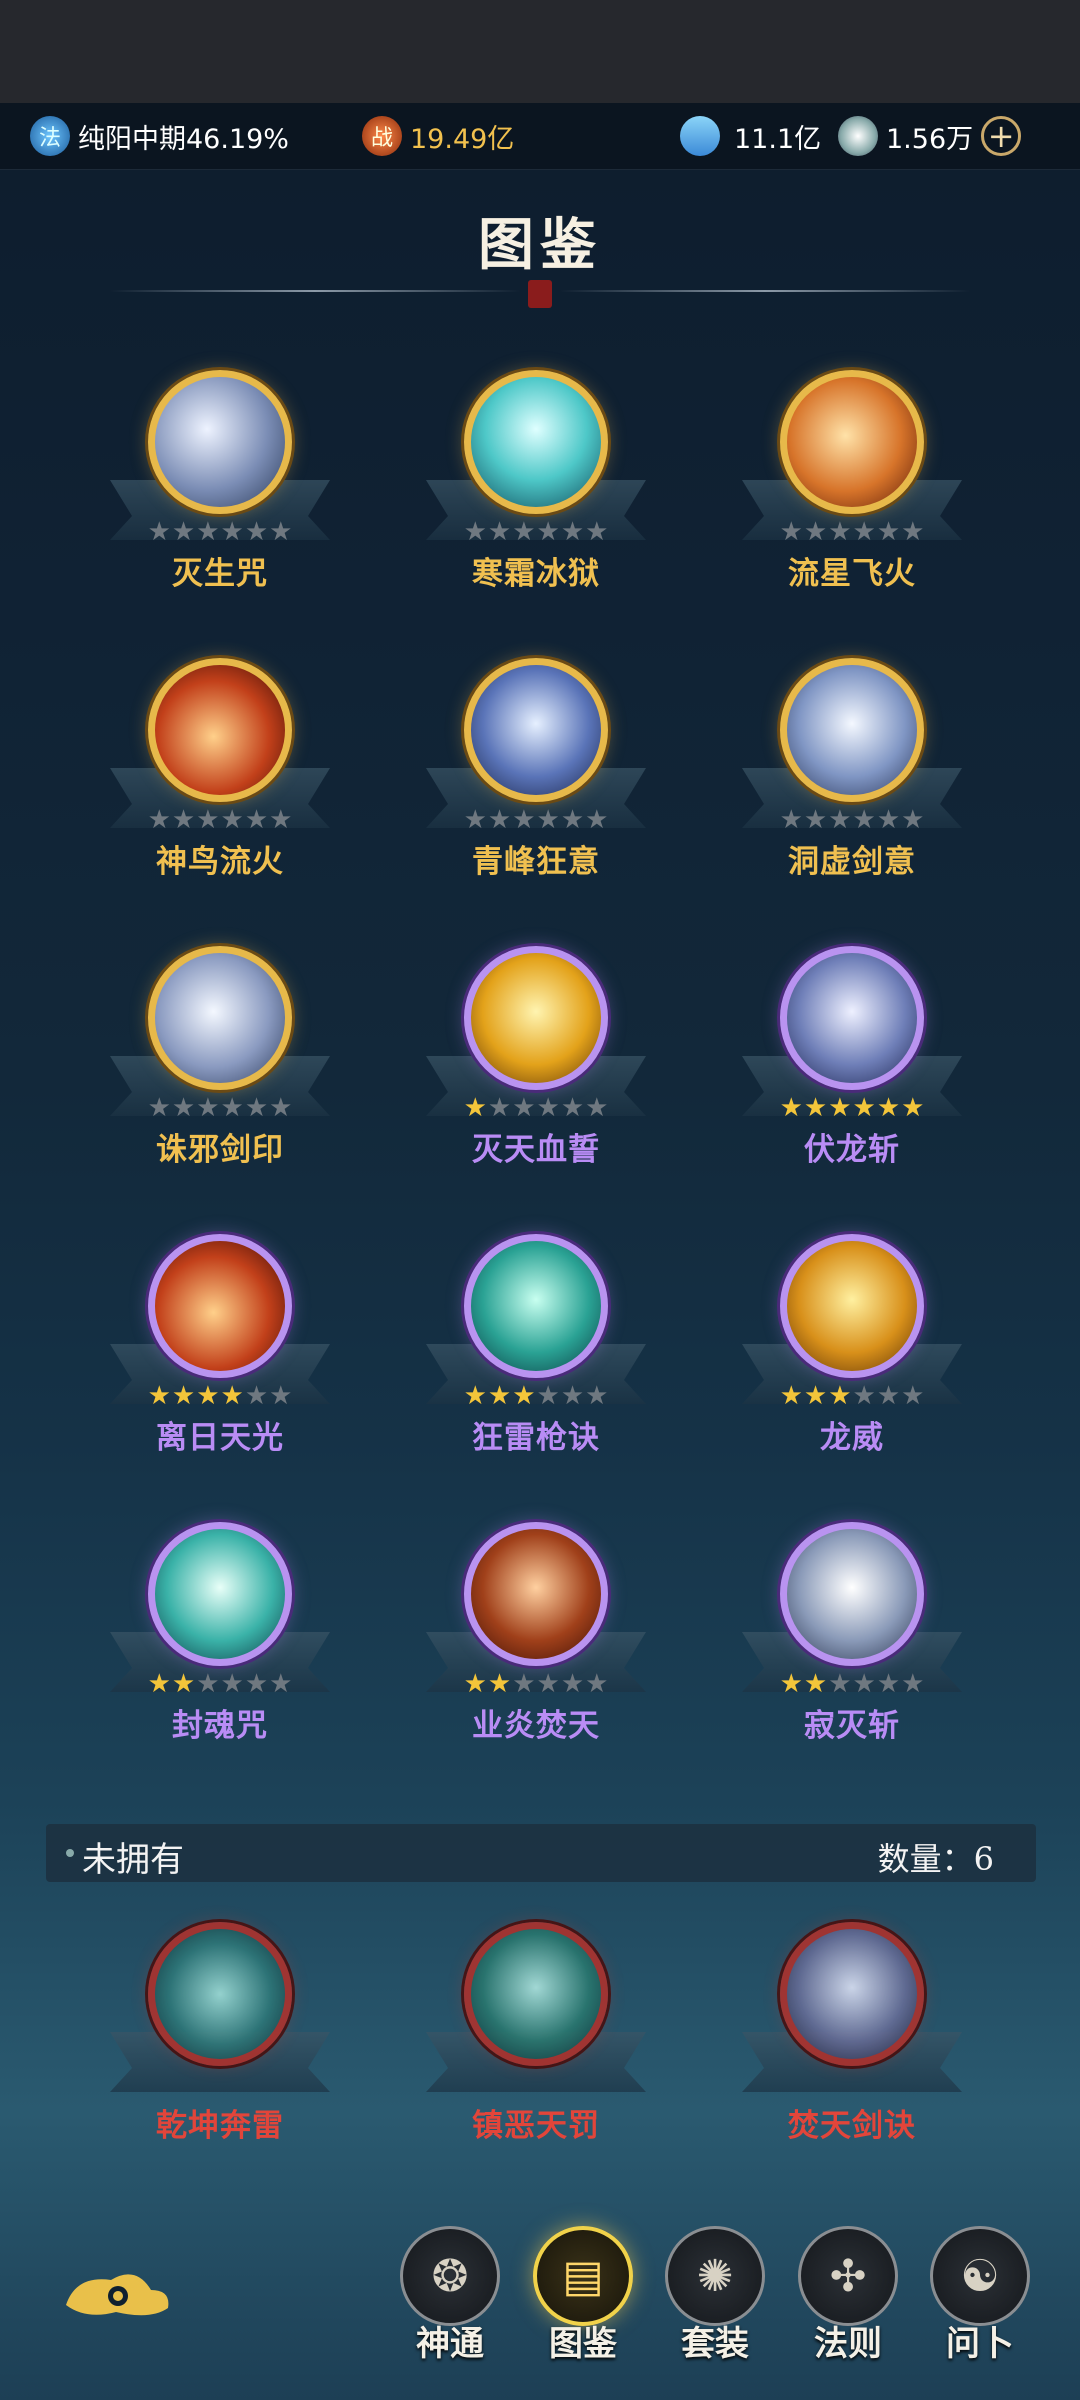 The height and width of the screenshot is (2400, 1080). Describe the element at coordinates (540, 136) in the screenshot. I see `status-bar: 法 纯阳中期46.19% 战 19.49亿 11.1亿 1.56万 +` at that location.